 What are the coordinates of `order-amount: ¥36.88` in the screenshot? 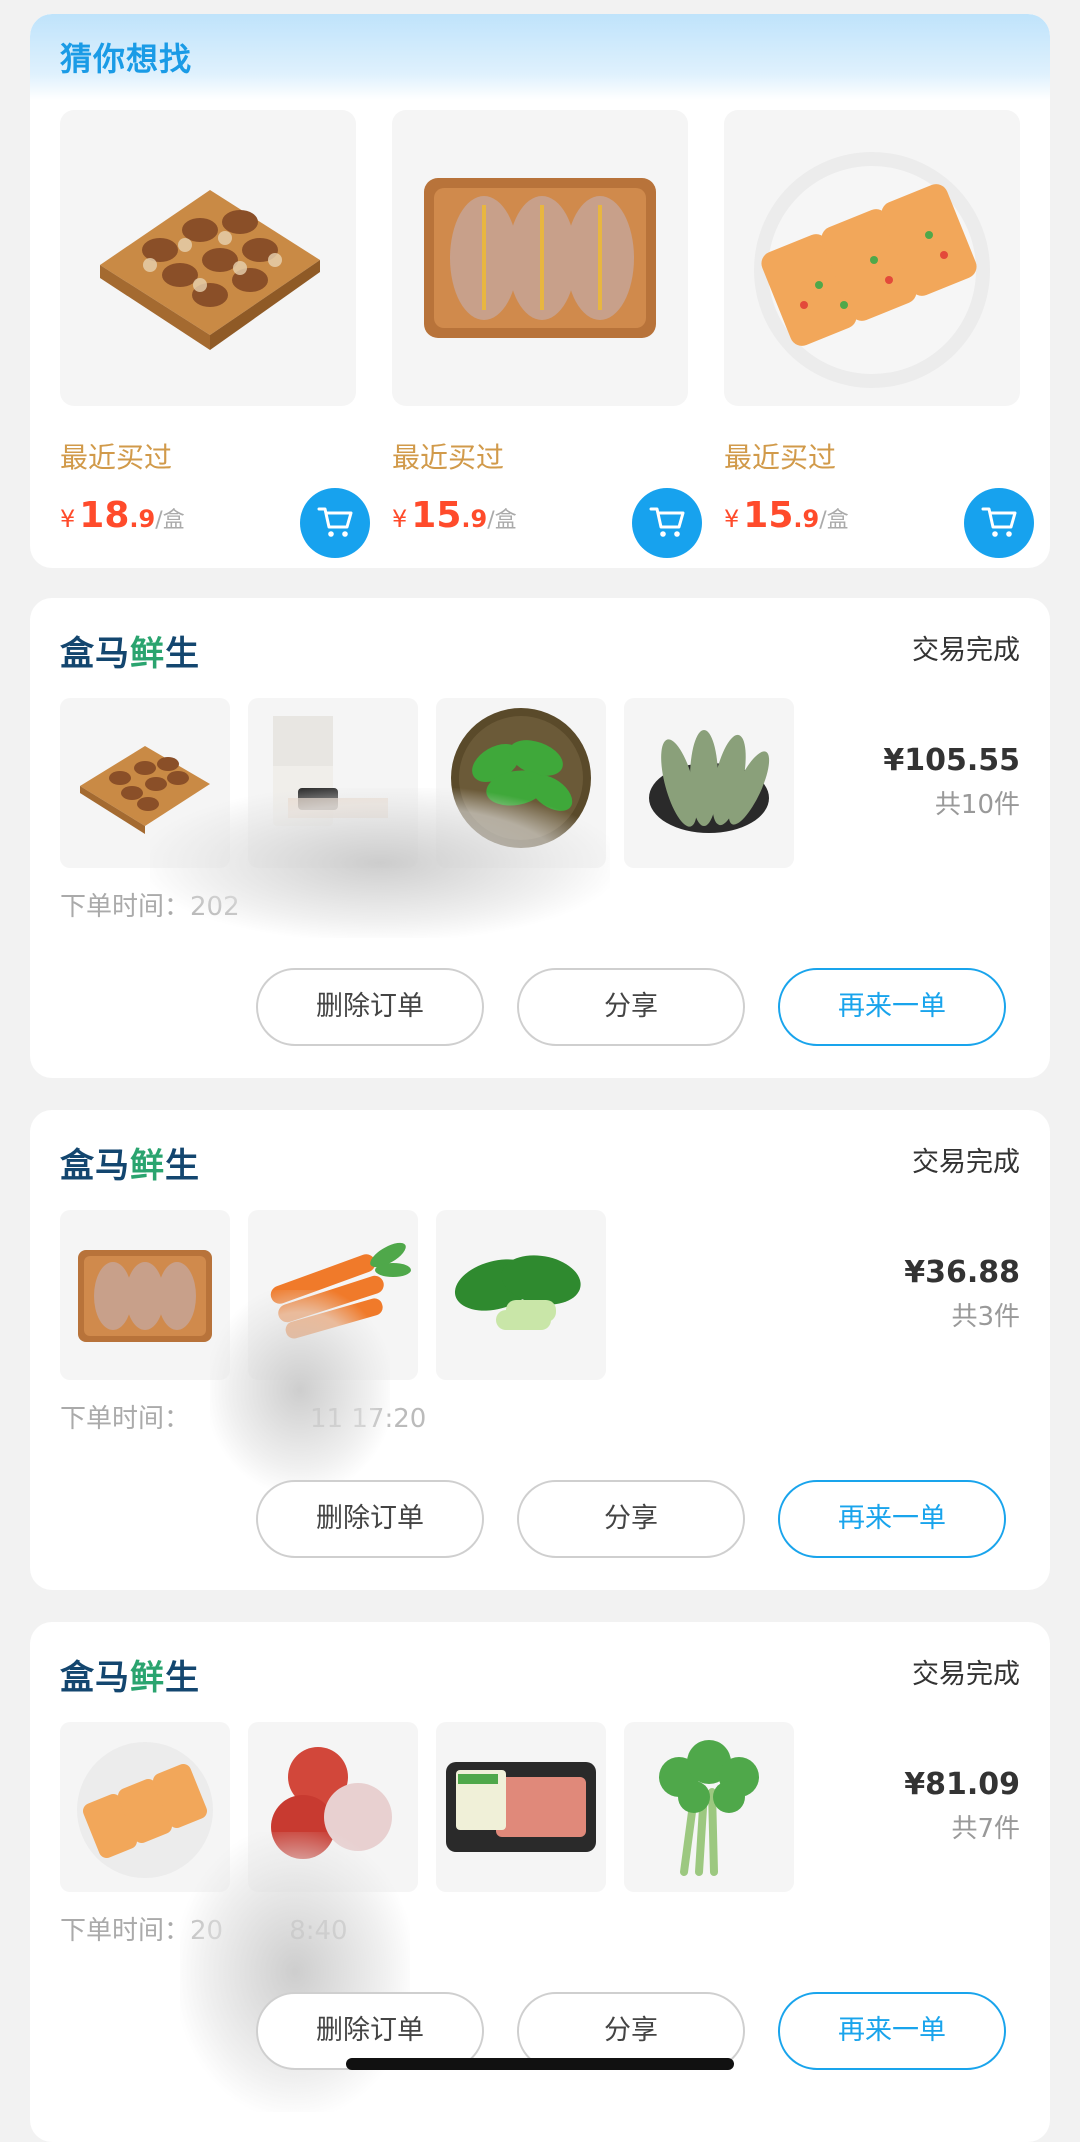 It's located at (962, 1272).